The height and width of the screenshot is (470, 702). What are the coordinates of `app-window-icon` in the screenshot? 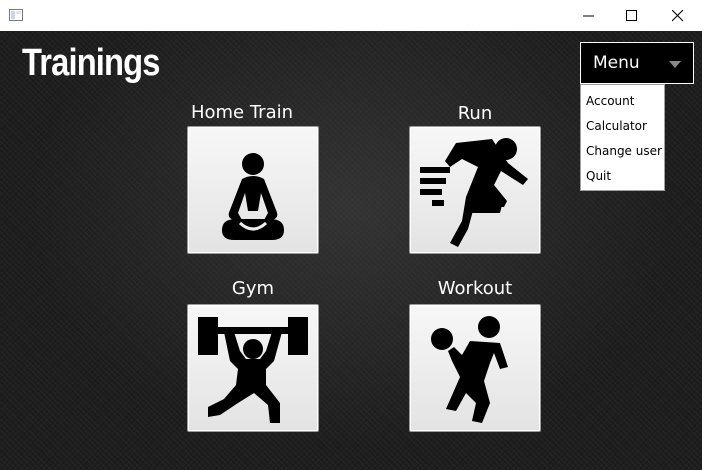 It's located at (16, 15).